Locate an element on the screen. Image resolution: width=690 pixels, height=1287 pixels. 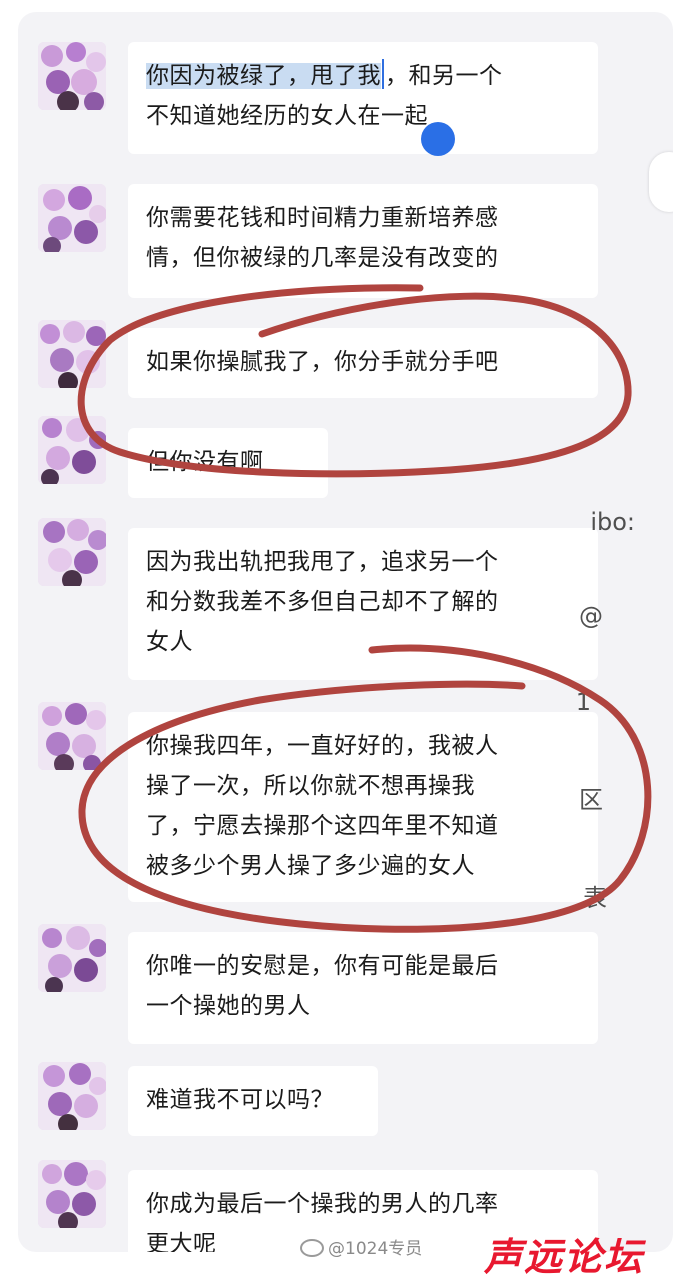
message-bubble: 你唯一的安慰是，你有可能是最后 一个操她的男人 is located at coordinates (363, 988).